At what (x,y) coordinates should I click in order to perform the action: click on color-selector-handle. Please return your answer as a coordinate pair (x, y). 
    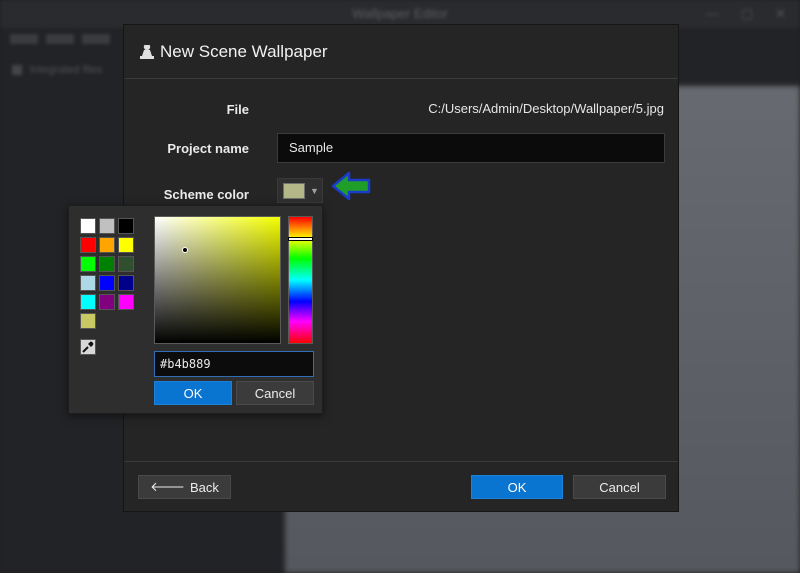
    Looking at the image, I should click on (185, 250).